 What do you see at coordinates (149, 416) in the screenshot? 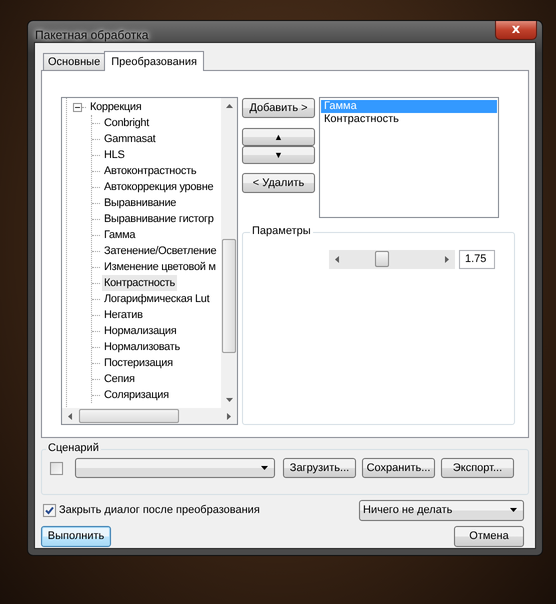
I see `horizontal-scrollbar` at bounding box center [149, 416].